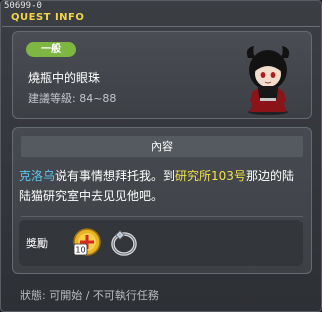 This screenshot has width=322, height=312. What do you see at coordinates (51, 49) in the screenshot?
I see `category-badge: 一般` at bounding box center [51, 49].